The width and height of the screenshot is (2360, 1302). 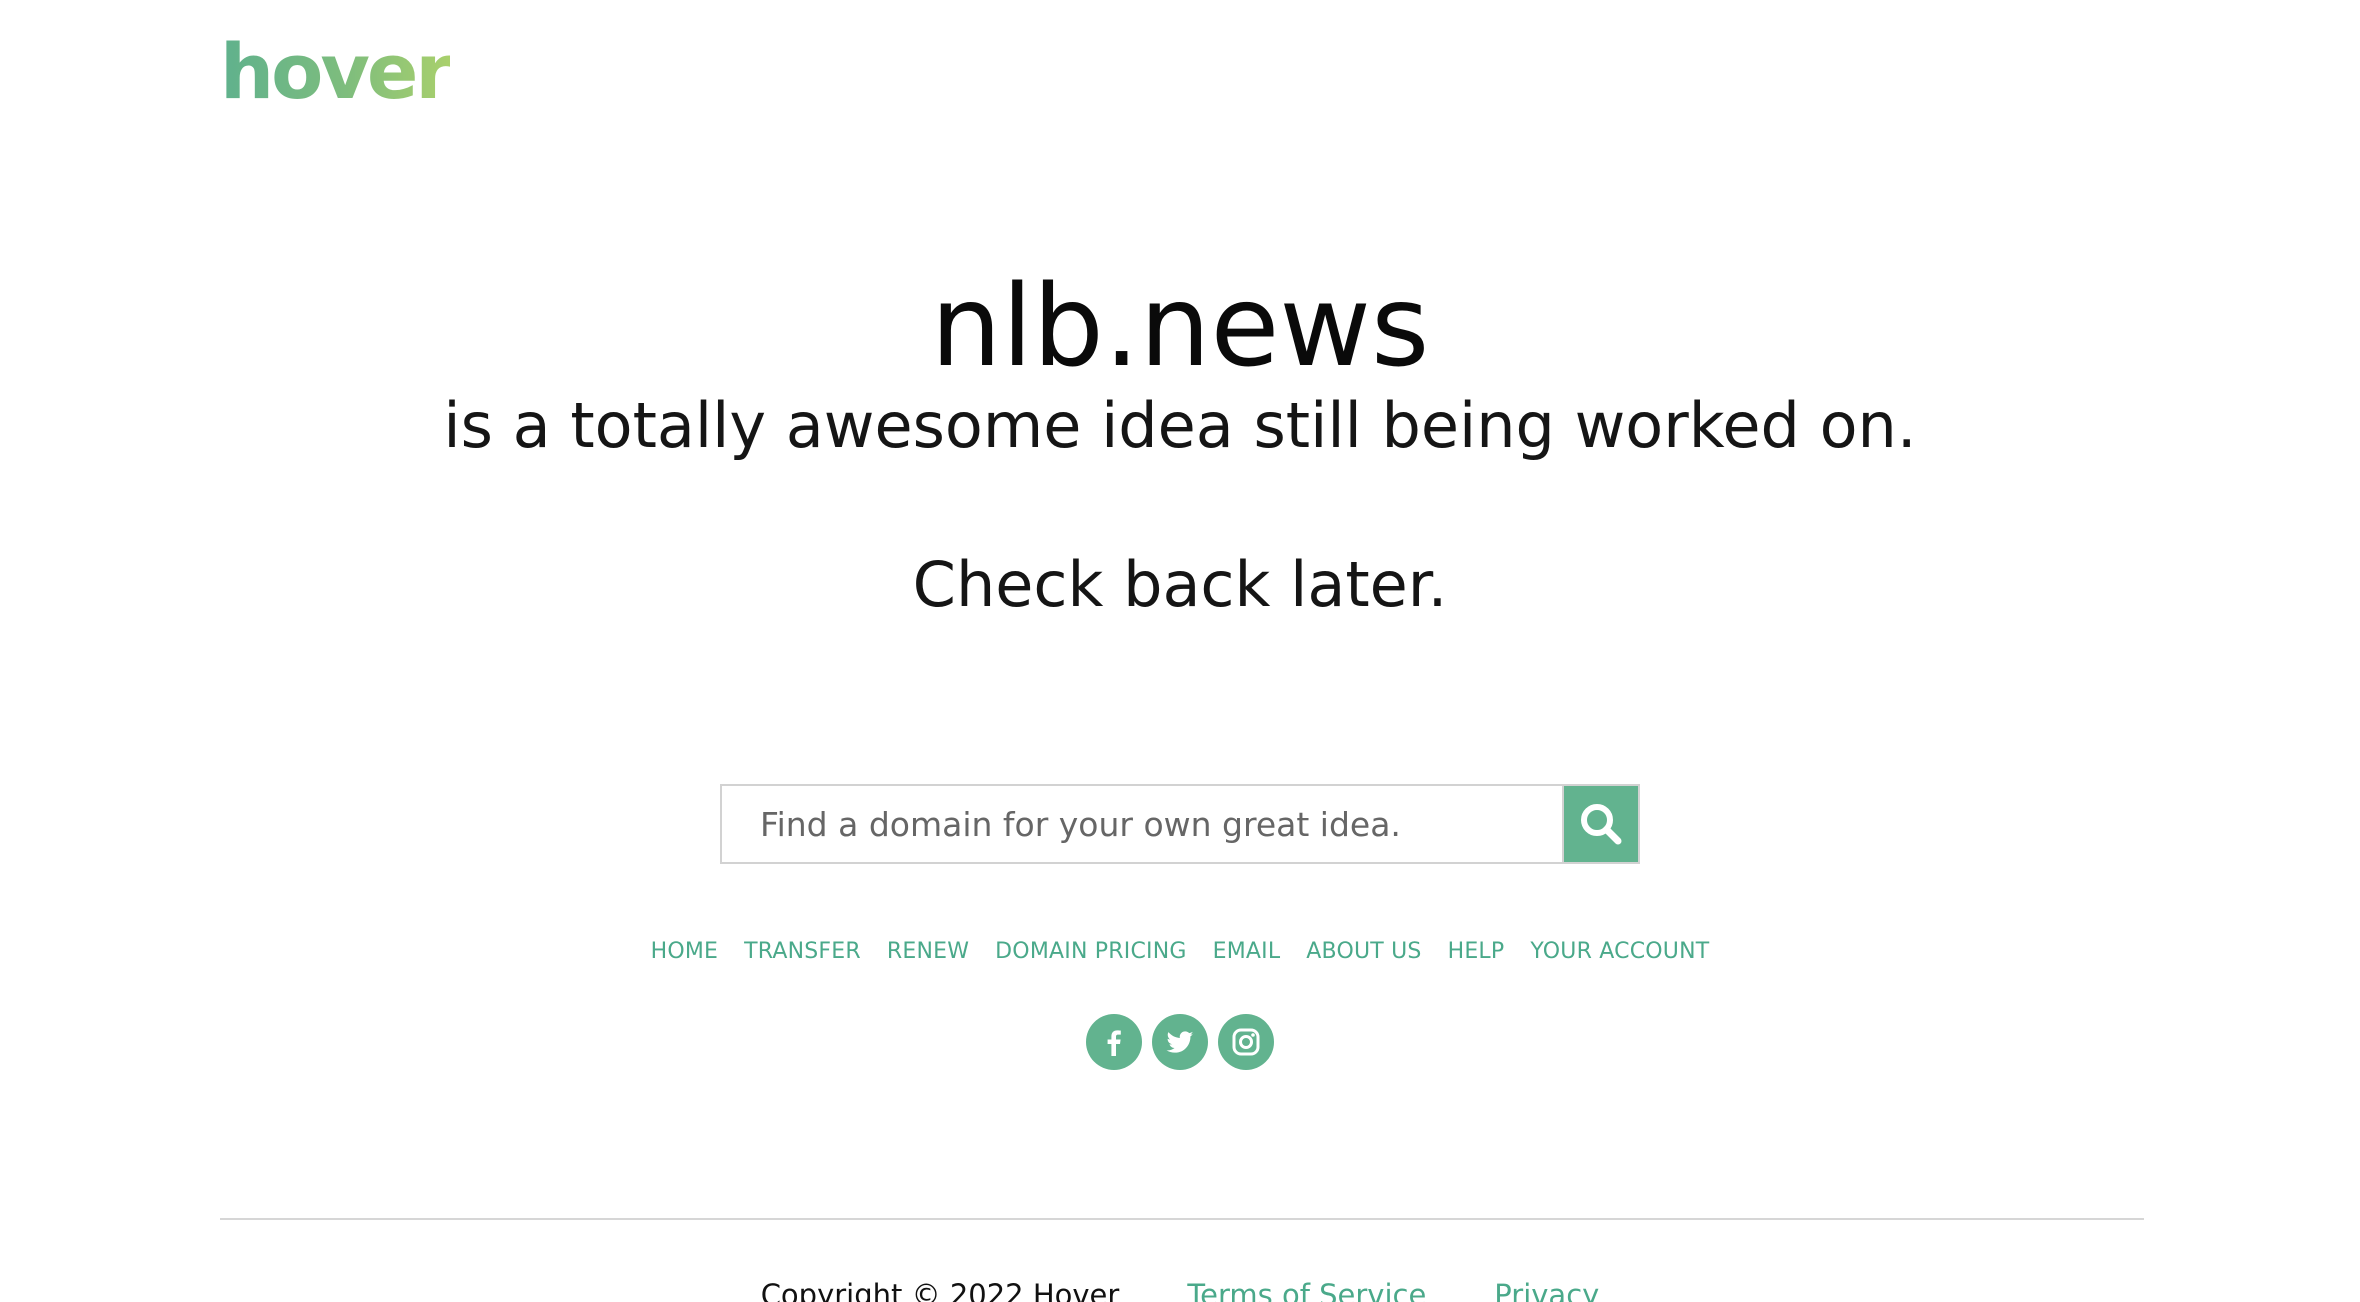 What do you see at coordinates (1476, 952) in the screenshot?
I see `nav-help: HELP` at bounding box center [1476, 952].